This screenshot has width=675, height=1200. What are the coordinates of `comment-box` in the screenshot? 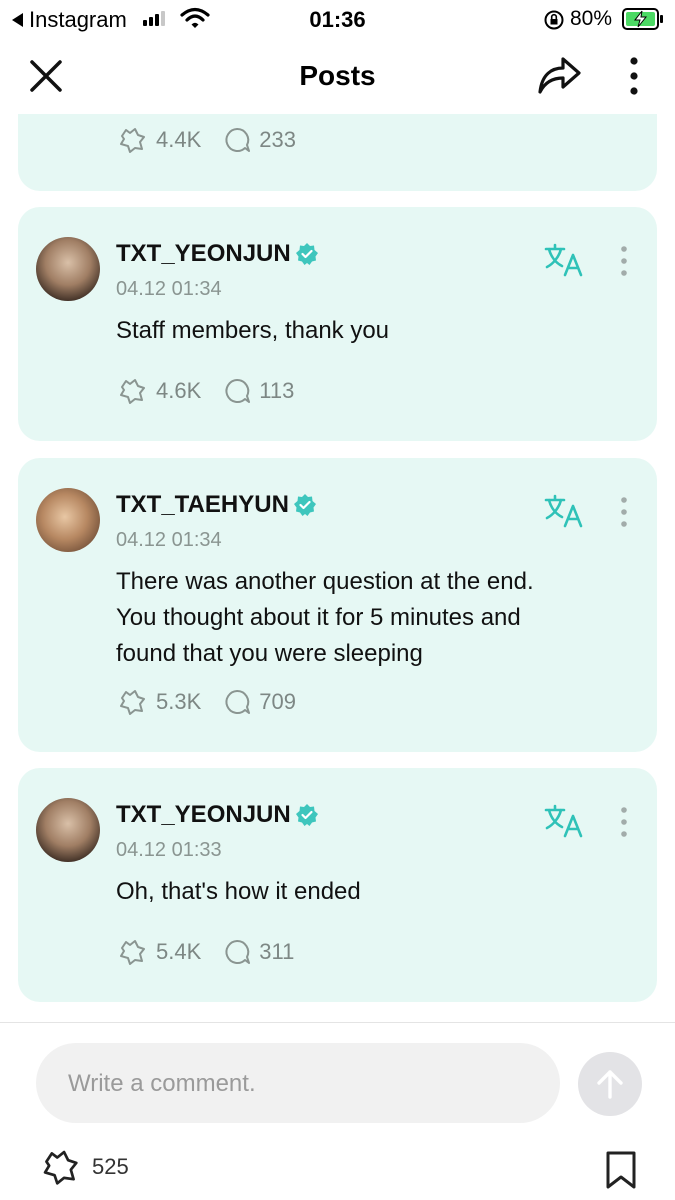 It's located at (298, 1084).